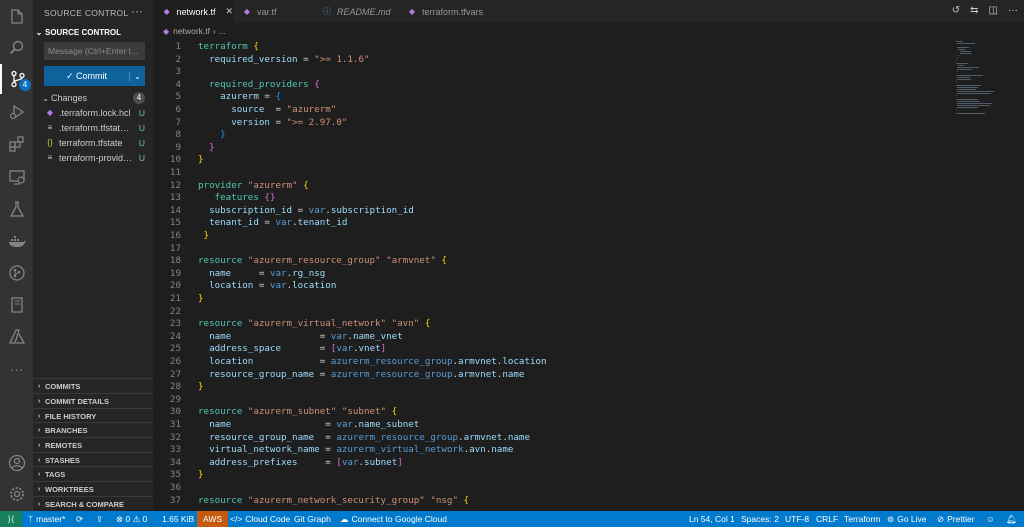  Describe the element at coordinates (553, 97) in the screenshot. I see `code-line: 5 azurerm = {` at that location.